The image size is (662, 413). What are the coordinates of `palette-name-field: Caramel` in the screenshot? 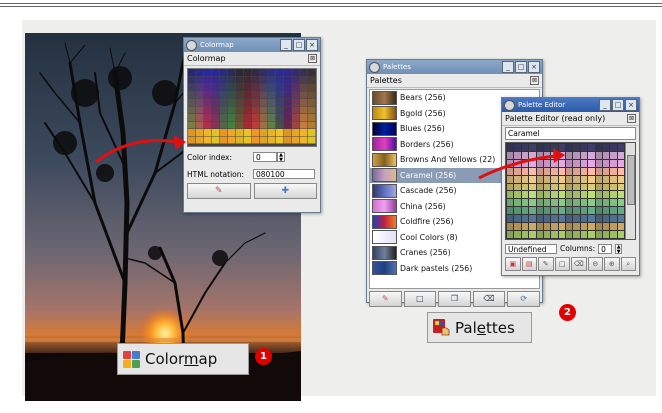 It's located at (570, 133).